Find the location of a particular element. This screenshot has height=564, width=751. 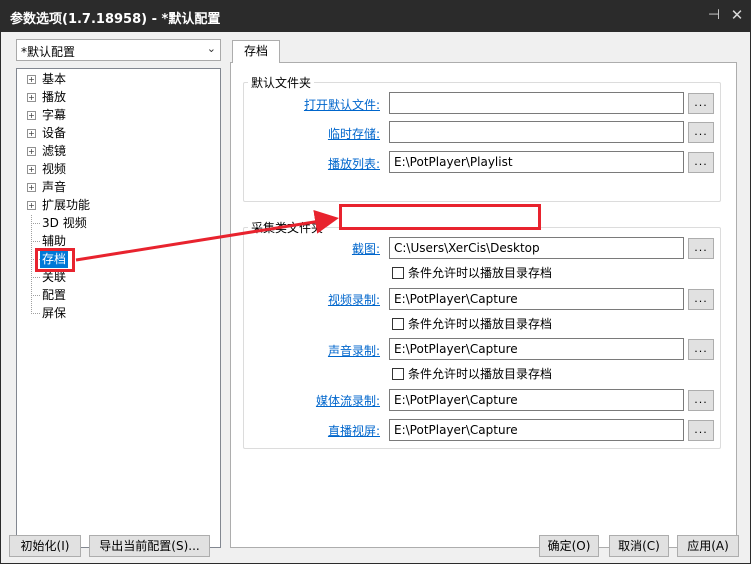

profile-dropdown: *默认配置 ⌄ is located at coordinates (118, 50).